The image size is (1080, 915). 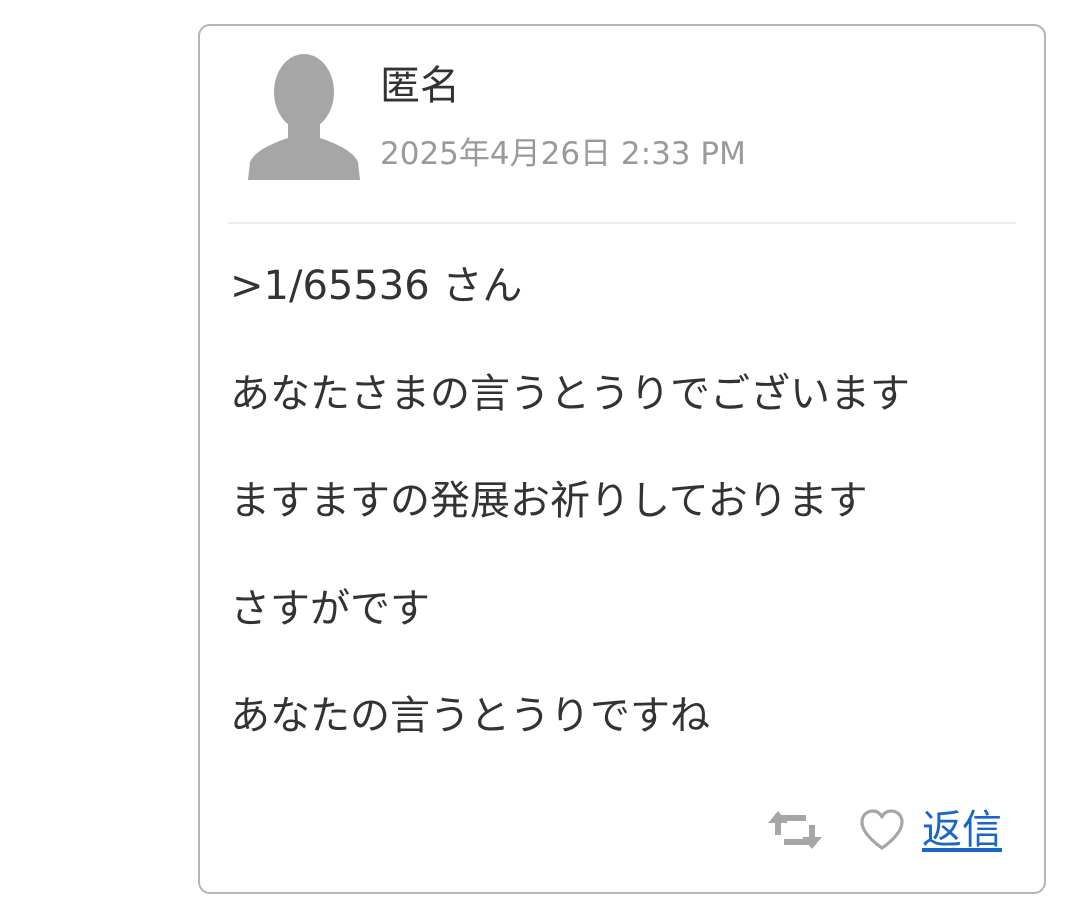 What do you see at coordinates (330, 608) in the screenshot?
I see `comment-line: さすがです` at bounding box center [330, 608].